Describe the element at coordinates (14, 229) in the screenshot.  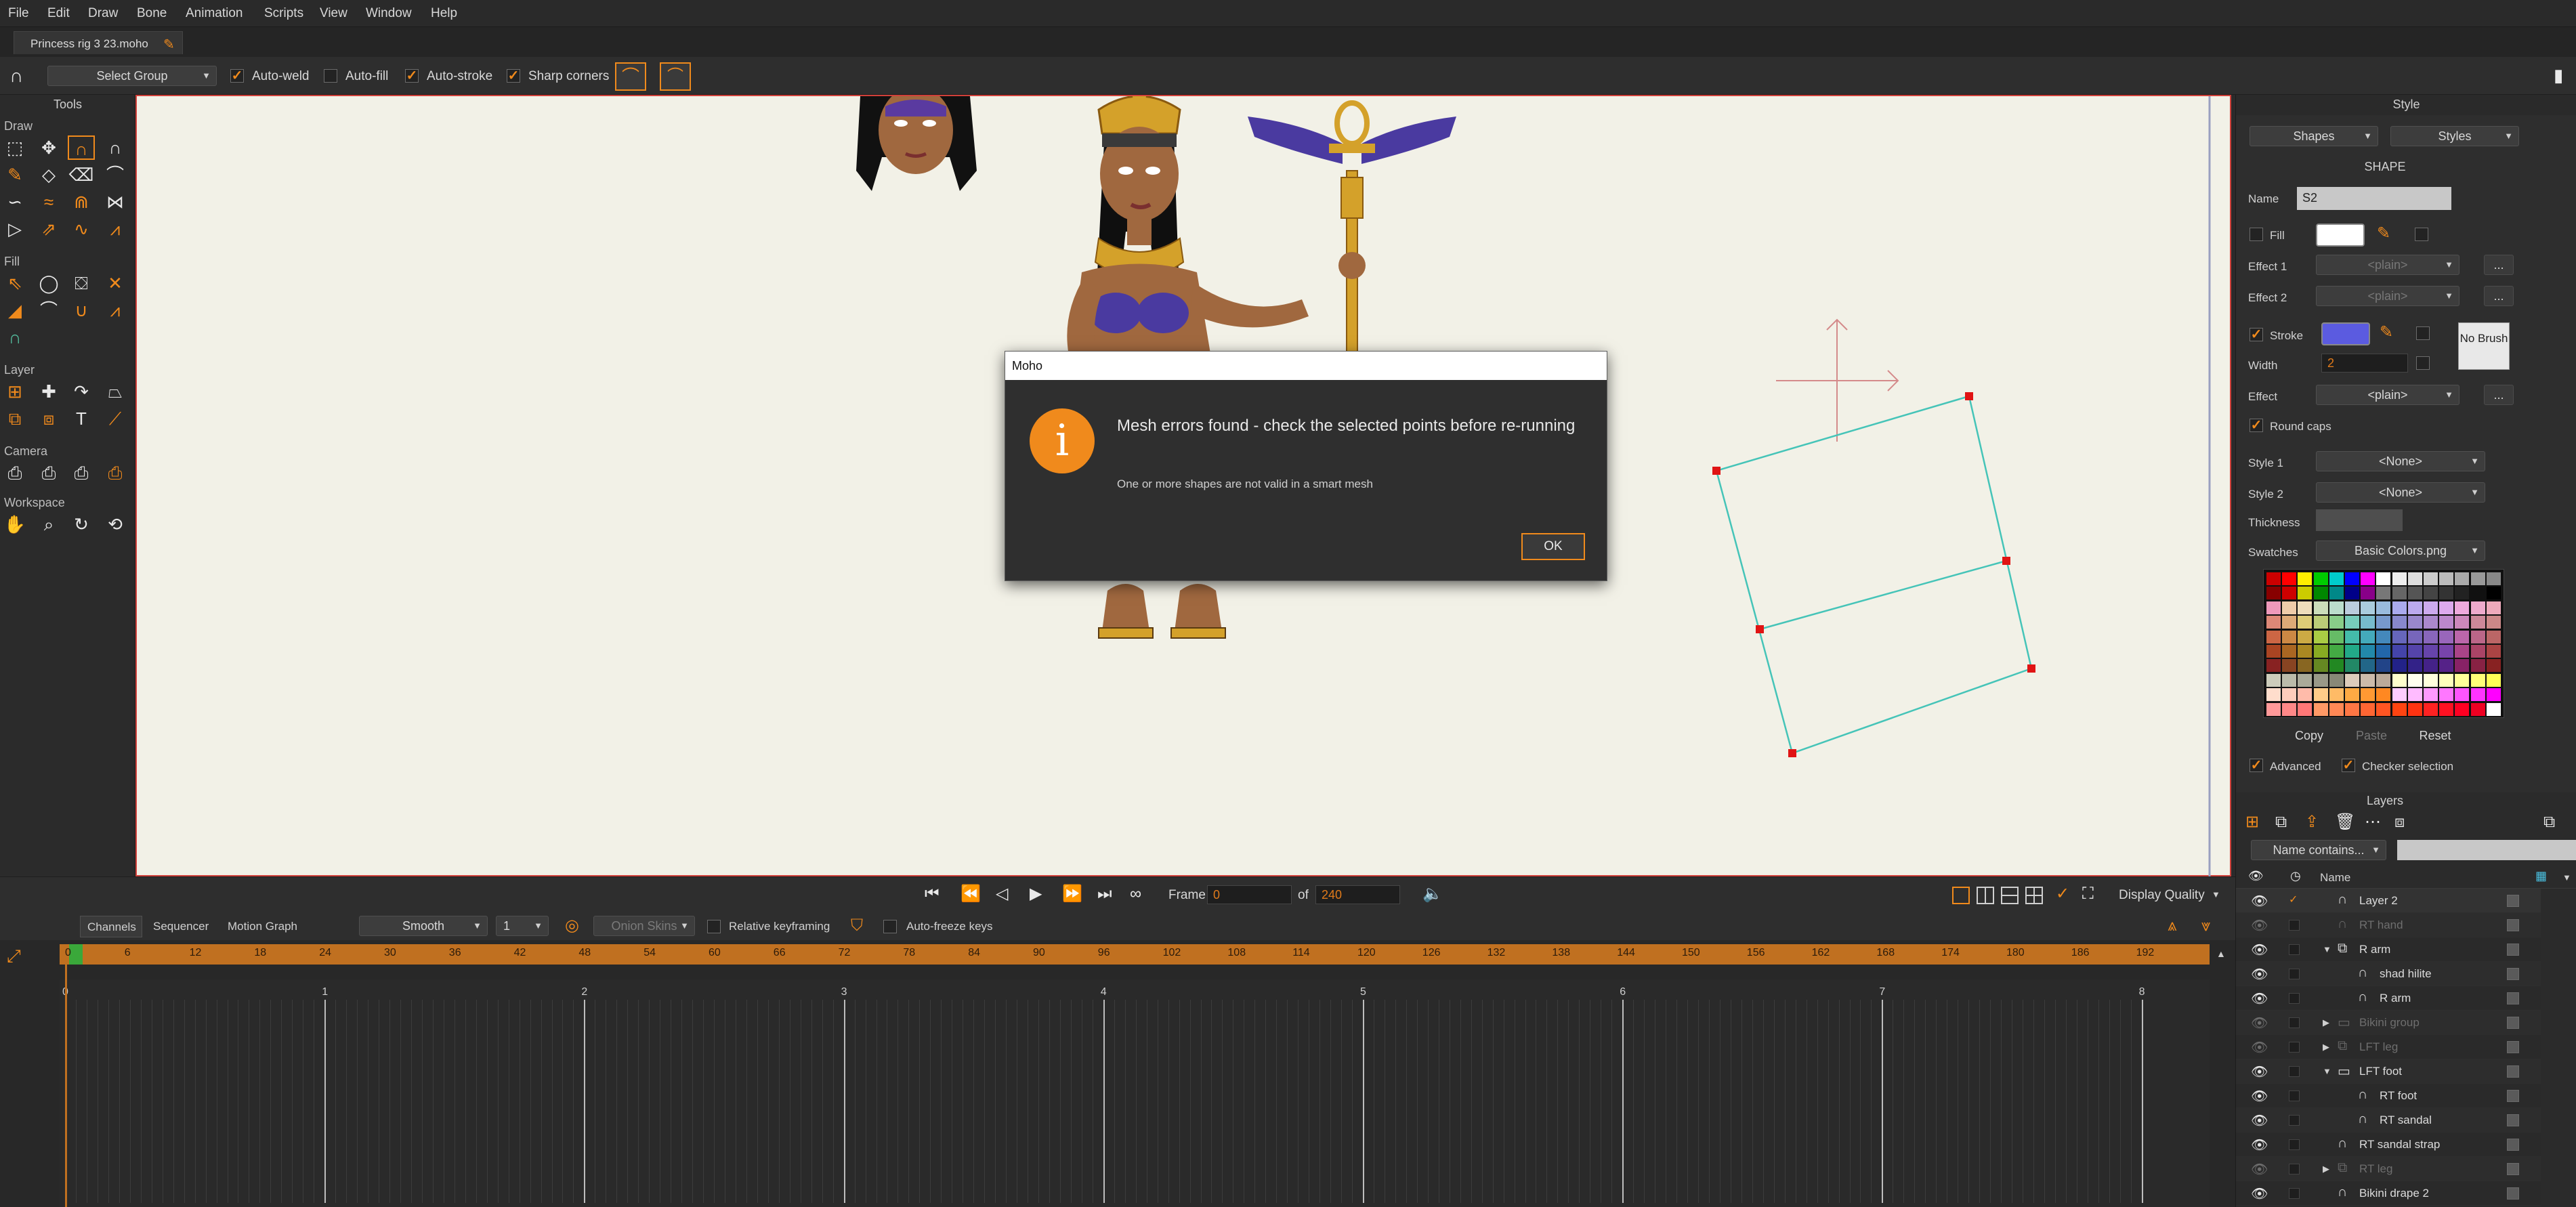
I see `play-shape-icon: ▷` at that location.